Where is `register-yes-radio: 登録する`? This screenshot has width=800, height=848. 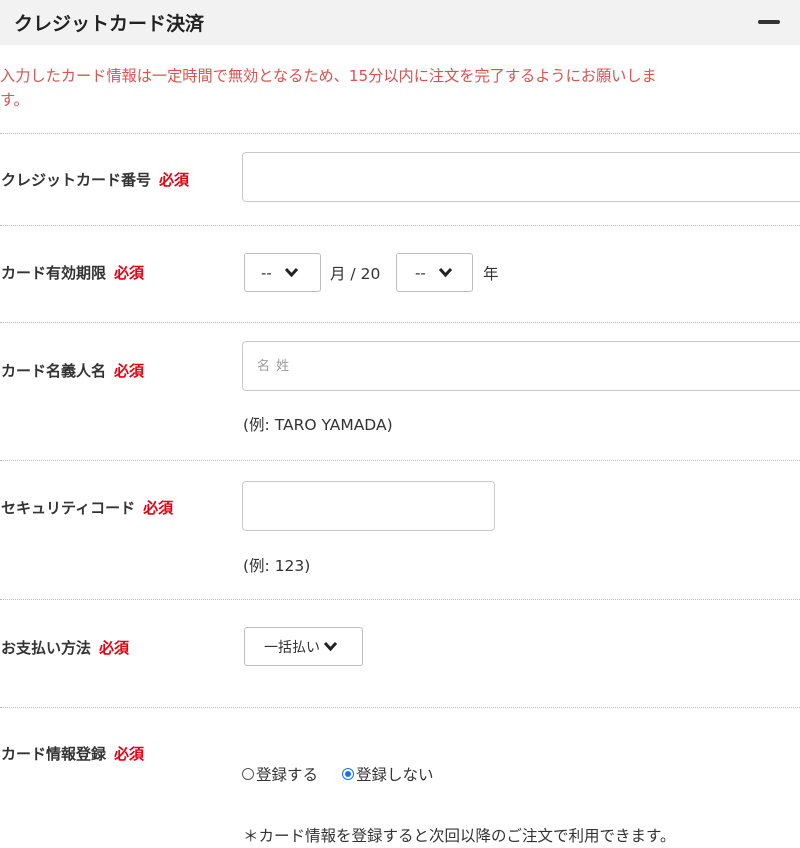
register-yes-radio: 登録する is located at coordinates (280, 774).